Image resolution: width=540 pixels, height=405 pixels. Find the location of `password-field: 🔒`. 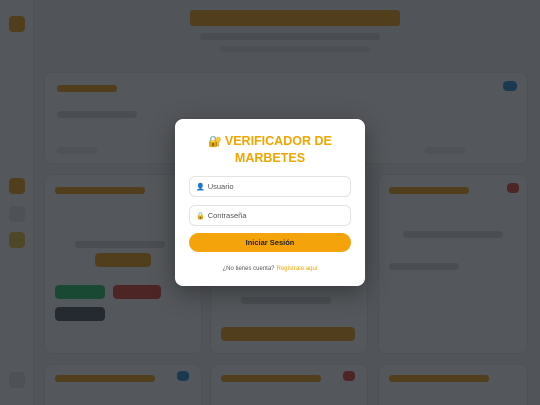

password-field: 🔒 is located at coordinates (270, 215).